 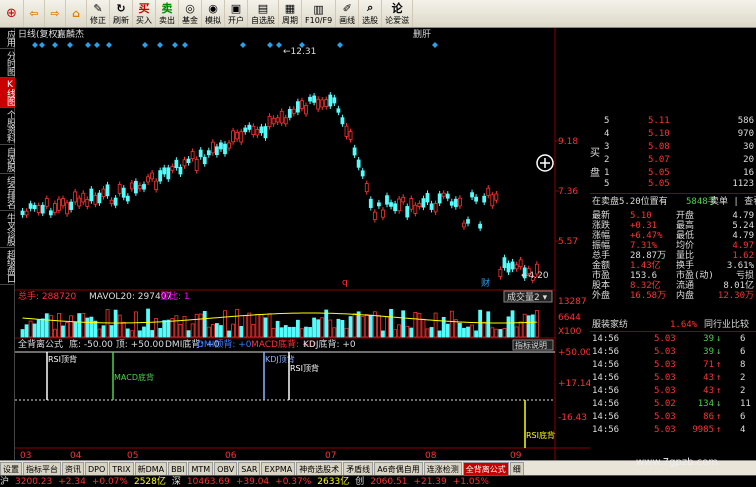 What do you see at coordinates (398, 468) in the screenshot?
I see `indicator-tab-13: A6奇偶自用` at bounding box center [398, 468].